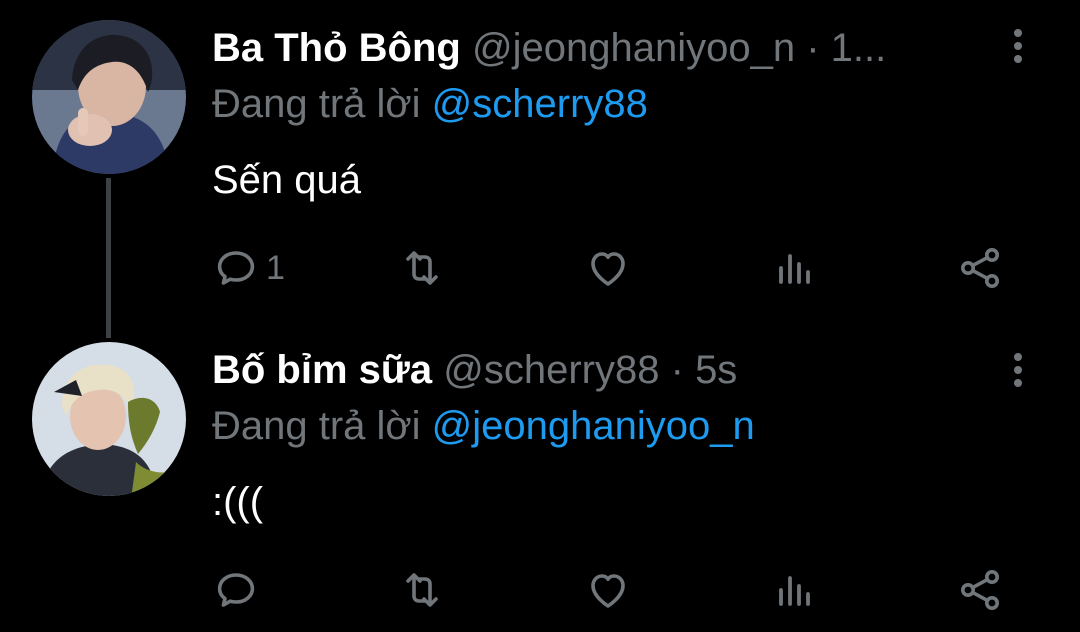  I want to click on timestamp: 5s, so click(716, 370).